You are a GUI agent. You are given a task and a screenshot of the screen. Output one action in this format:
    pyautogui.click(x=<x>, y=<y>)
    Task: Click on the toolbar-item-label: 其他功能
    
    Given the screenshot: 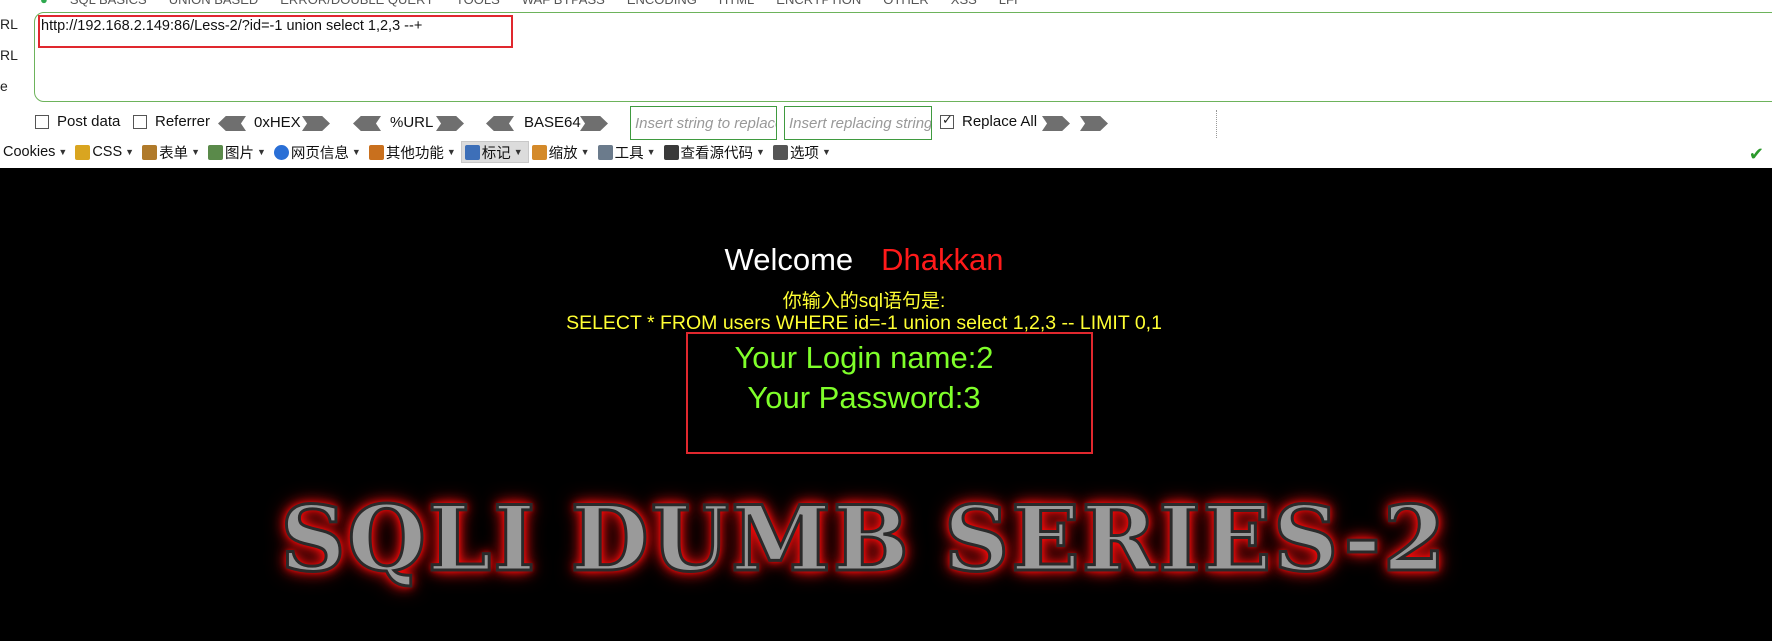 What is the action you would take?
    pyautogui.click(x=414, y=153)
    